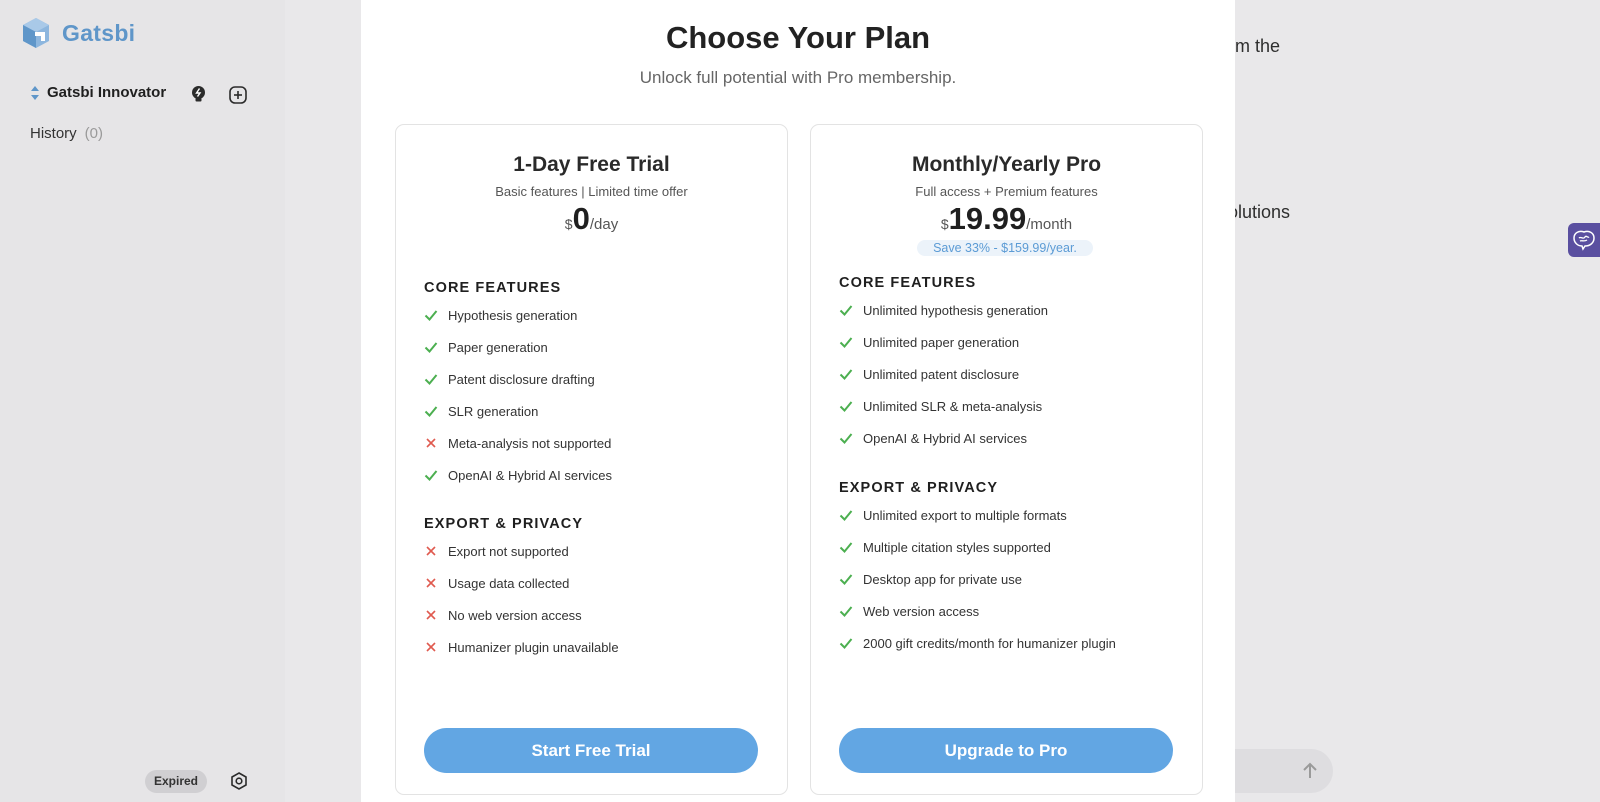  I want to click on plan-price: $0/day, so click(591, 219).